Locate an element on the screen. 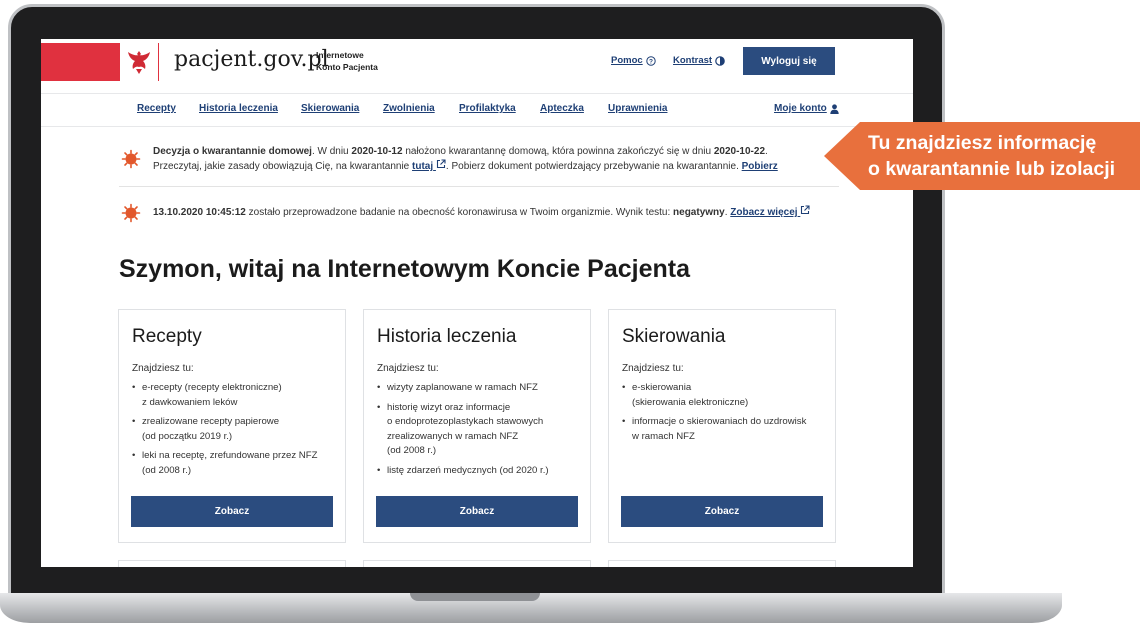  help-link: Pomoc ? is located at coordinates (633, 60).